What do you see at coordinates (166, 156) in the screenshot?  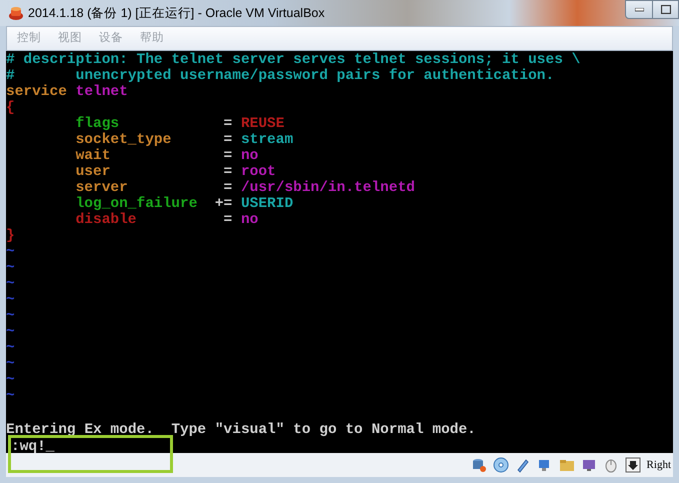 I see `terminal-line: wait = no` at bounding box center [166, 156].